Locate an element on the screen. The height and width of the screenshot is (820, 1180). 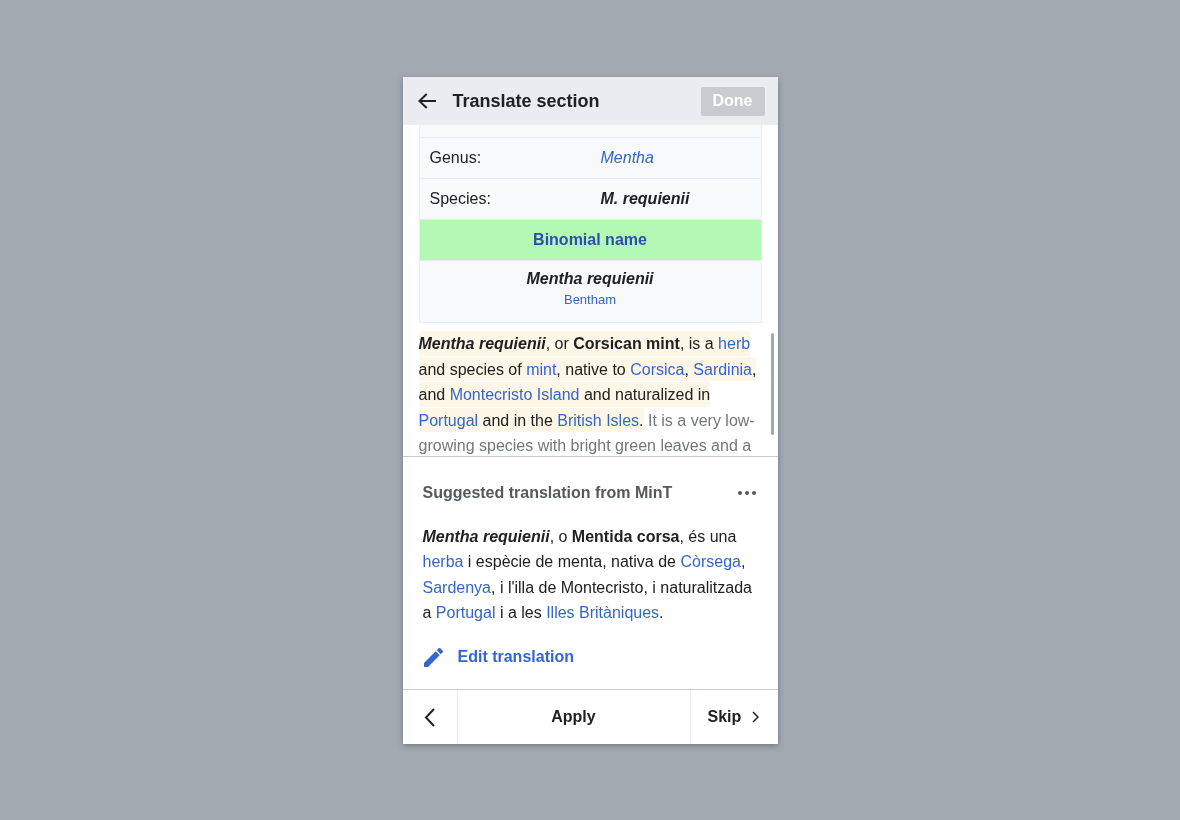
ellipsis-icon is located at coordinates (746, 493).